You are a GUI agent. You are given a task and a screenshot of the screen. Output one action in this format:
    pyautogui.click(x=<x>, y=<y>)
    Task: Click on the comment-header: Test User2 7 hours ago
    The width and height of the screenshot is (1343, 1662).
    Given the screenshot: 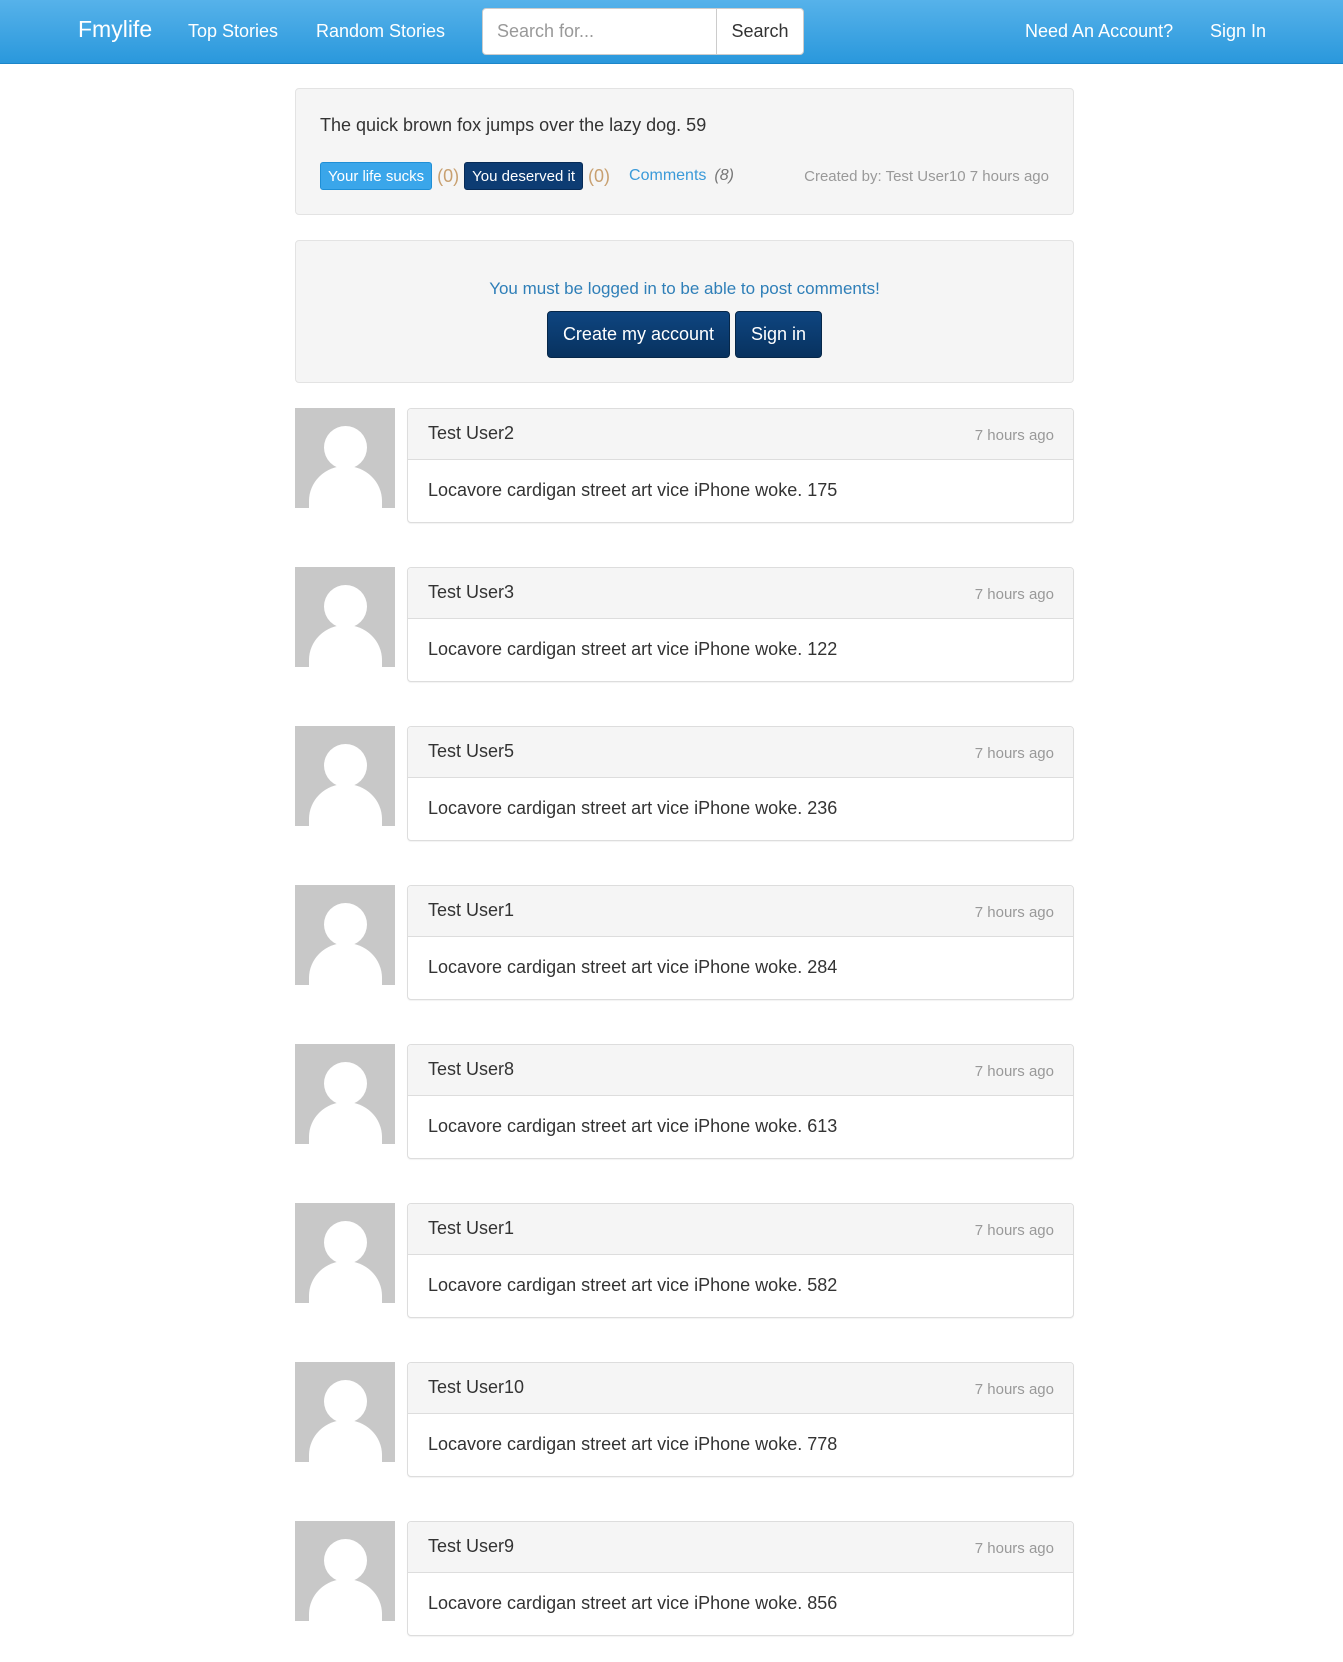 What is the action you would take?
    pyautogui.click(x=740, y=434)
    